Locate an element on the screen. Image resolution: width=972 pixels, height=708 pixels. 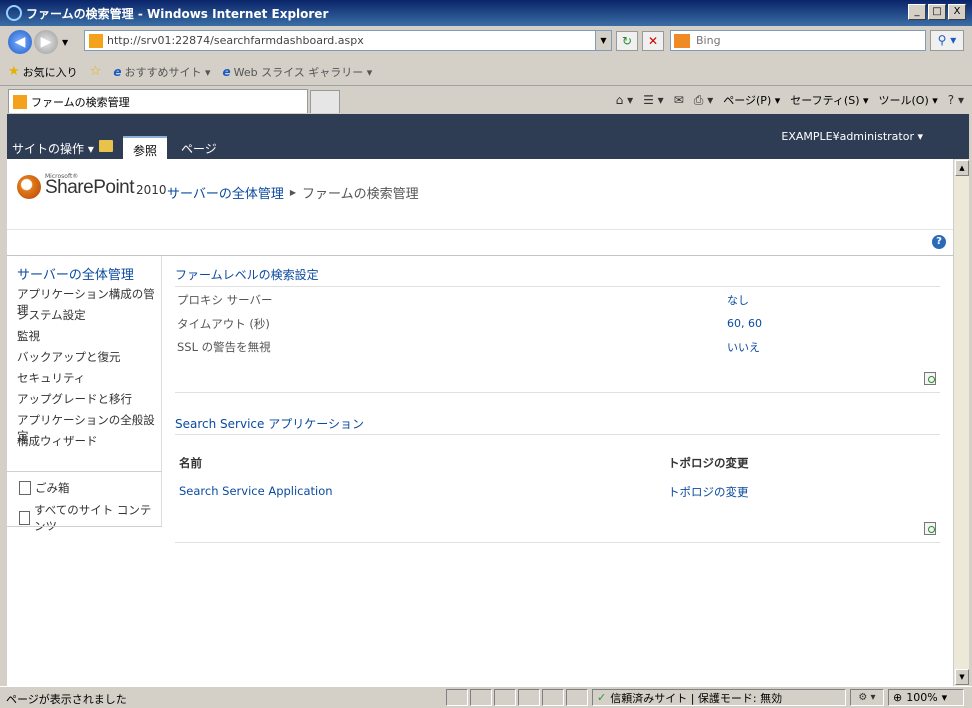
nav-item-configuration-wizards: 構成ウィザード is located at coordinates (89, 443).